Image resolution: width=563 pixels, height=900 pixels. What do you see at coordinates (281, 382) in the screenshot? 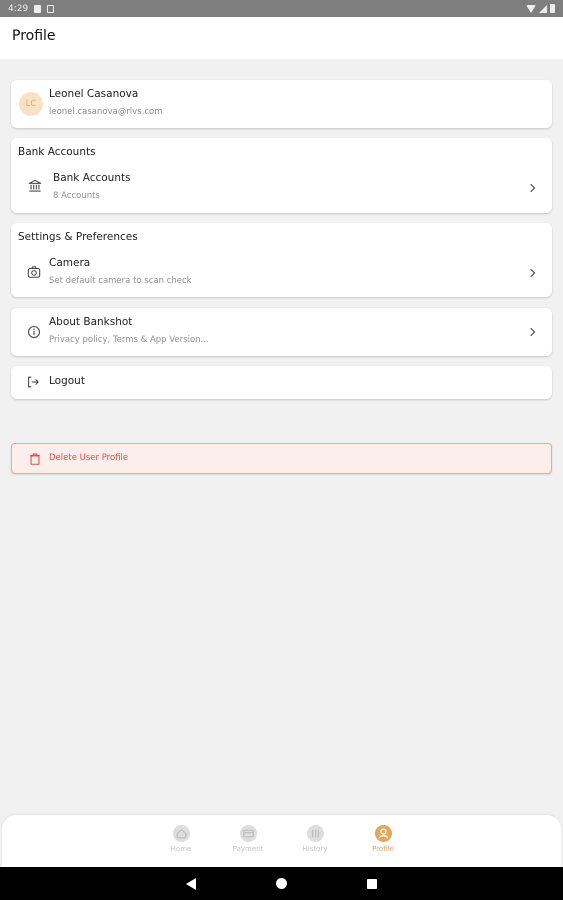
I see `logout-button: Logout` at bounding box center [281, 382].